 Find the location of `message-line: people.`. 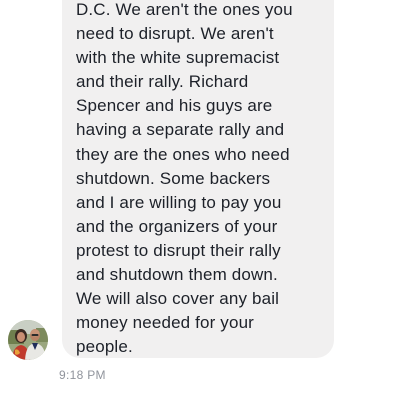

message-line: people. is located at coordinates (104, 347).